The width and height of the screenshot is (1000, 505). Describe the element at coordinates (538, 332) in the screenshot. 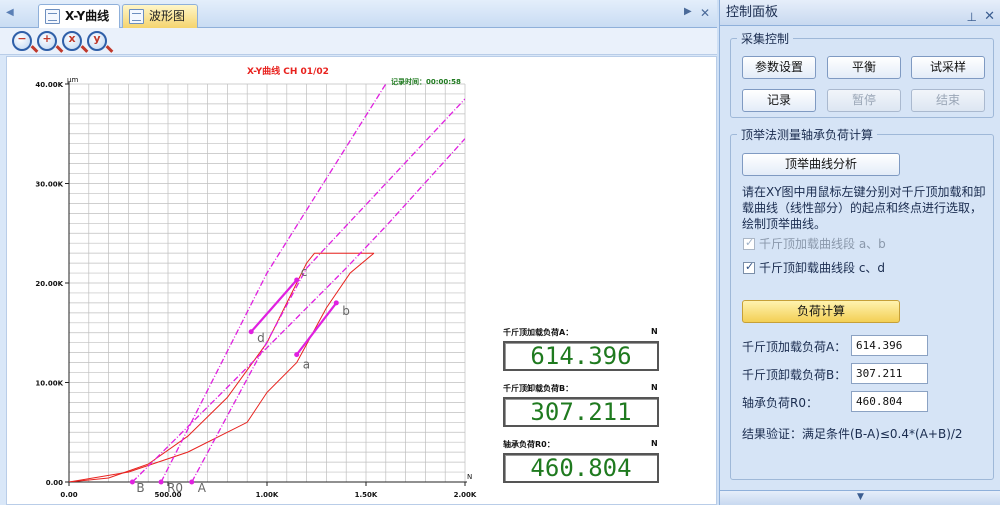

I see `readout-a-label: 千斤顶加载负荷A：` at that location.